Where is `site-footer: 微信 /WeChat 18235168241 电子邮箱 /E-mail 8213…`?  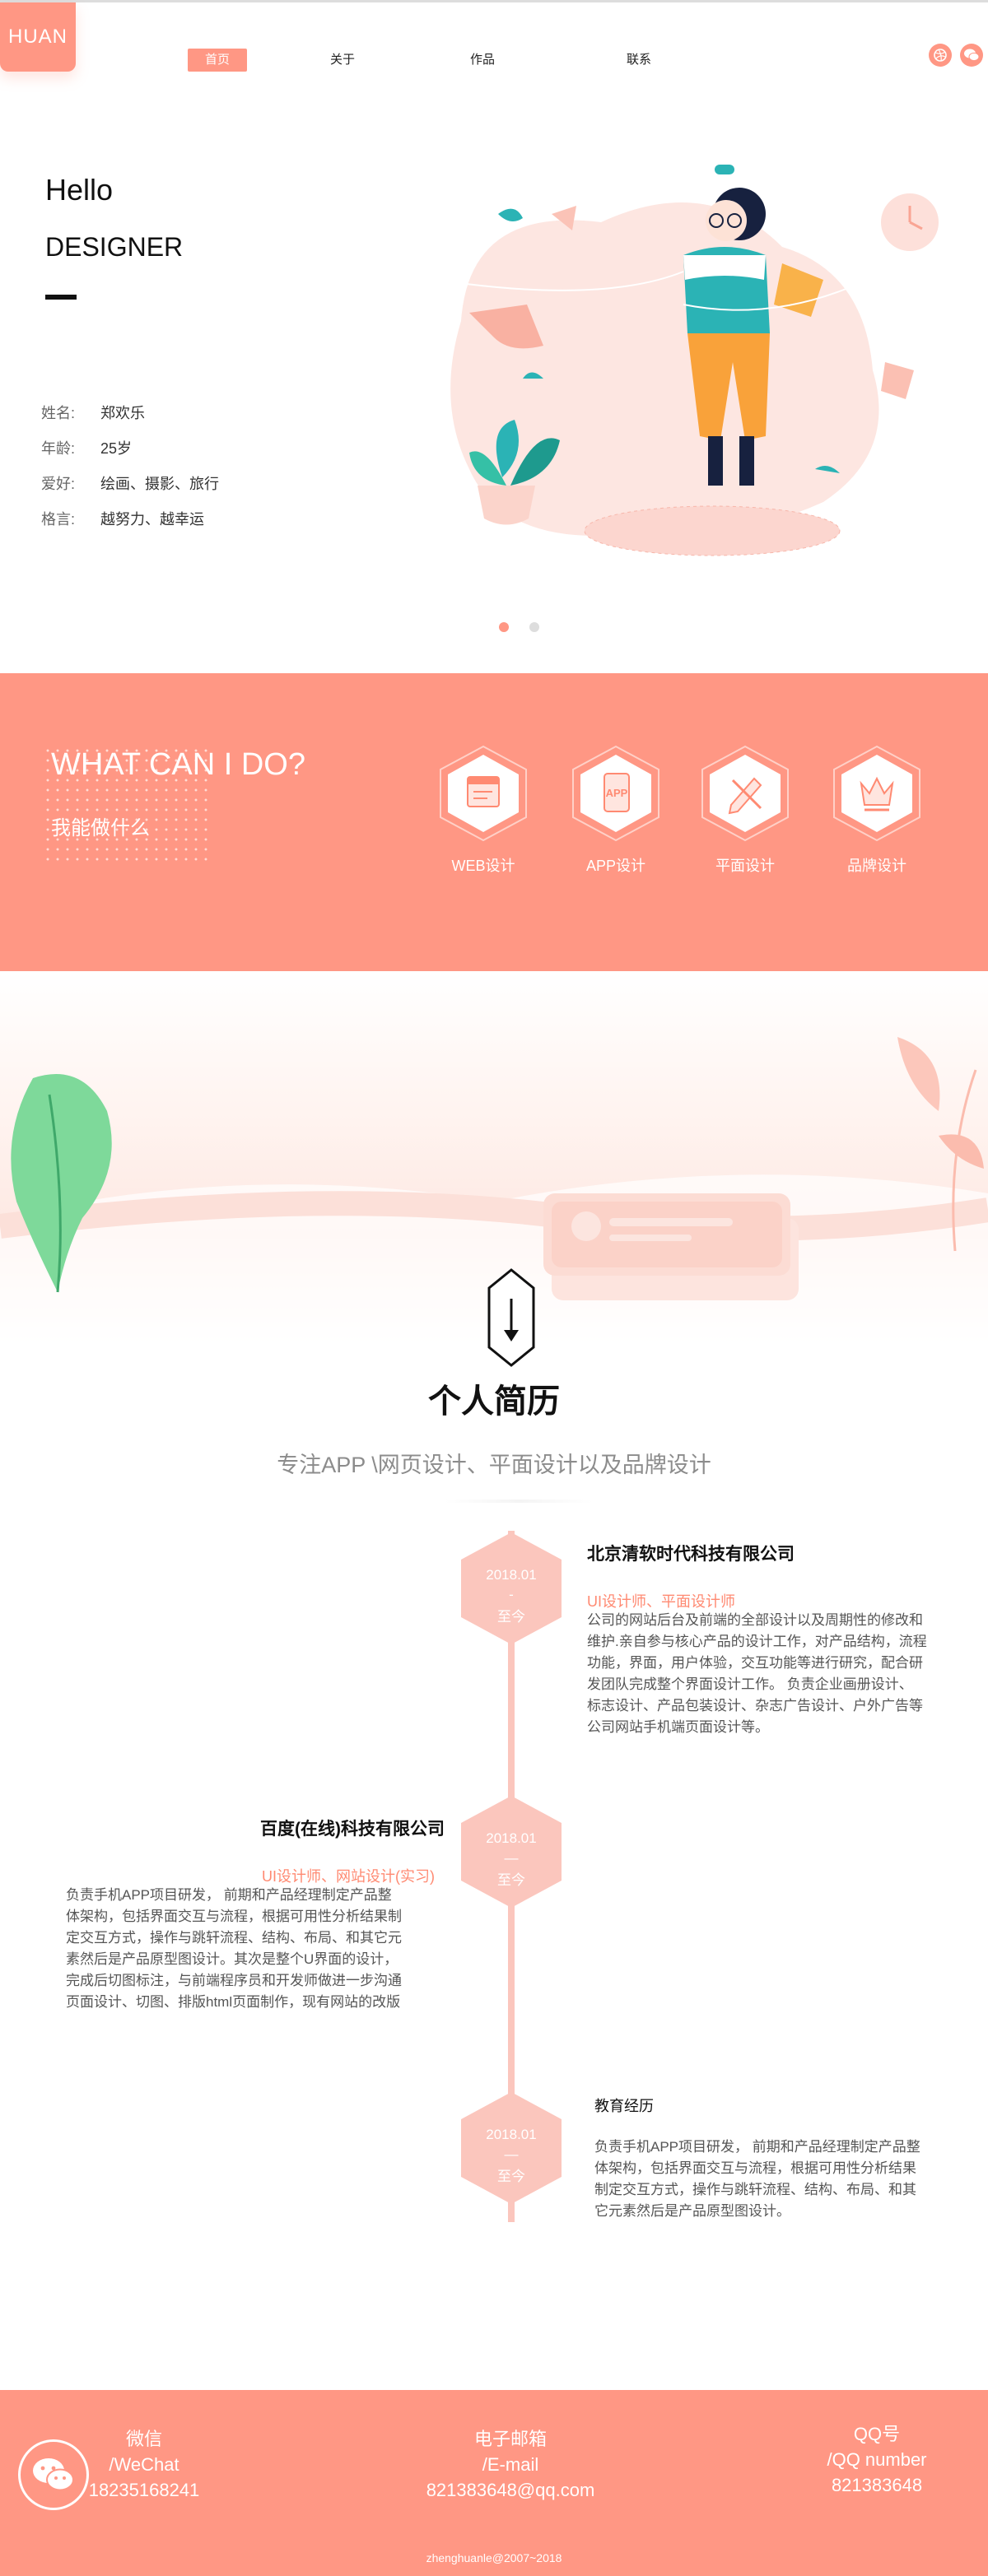 site-footer: 微信 /WeChat 18235168241 电子邮箱 /E-mail 8213… is located at coordinates (494, 2483).